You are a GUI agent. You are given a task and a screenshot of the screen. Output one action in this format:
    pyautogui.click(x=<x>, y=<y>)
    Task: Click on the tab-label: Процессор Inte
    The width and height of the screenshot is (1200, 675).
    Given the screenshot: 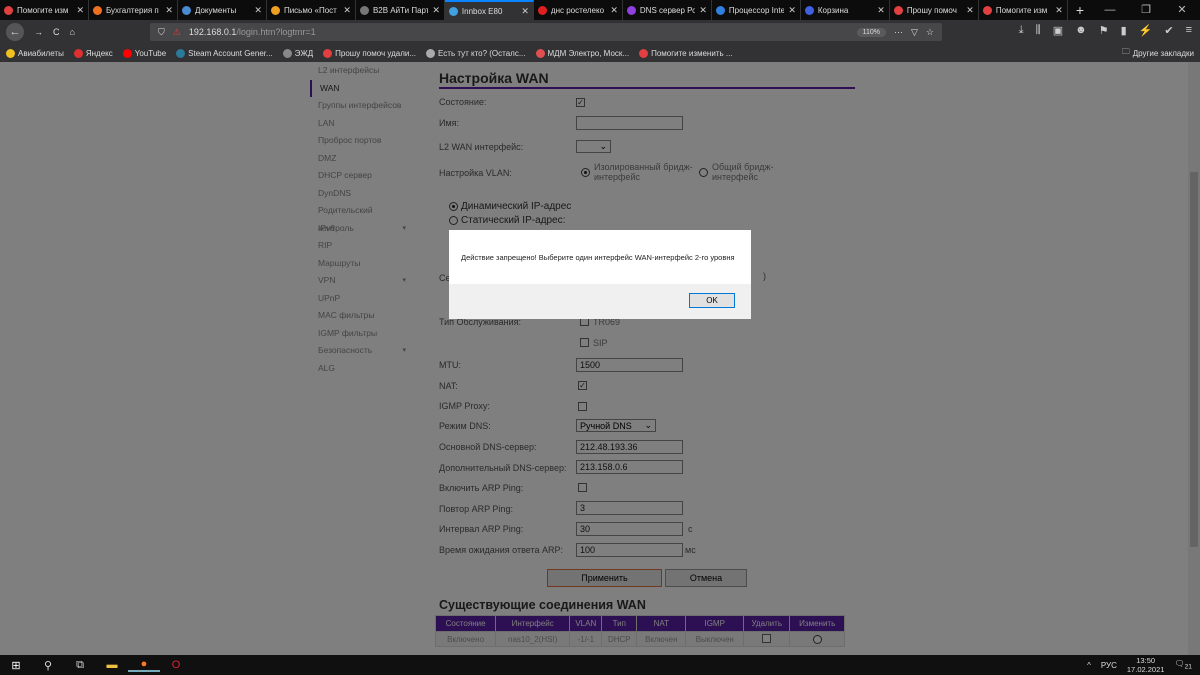 What is the action you would take?
    pyautogui.click(x=756, y=10)
    